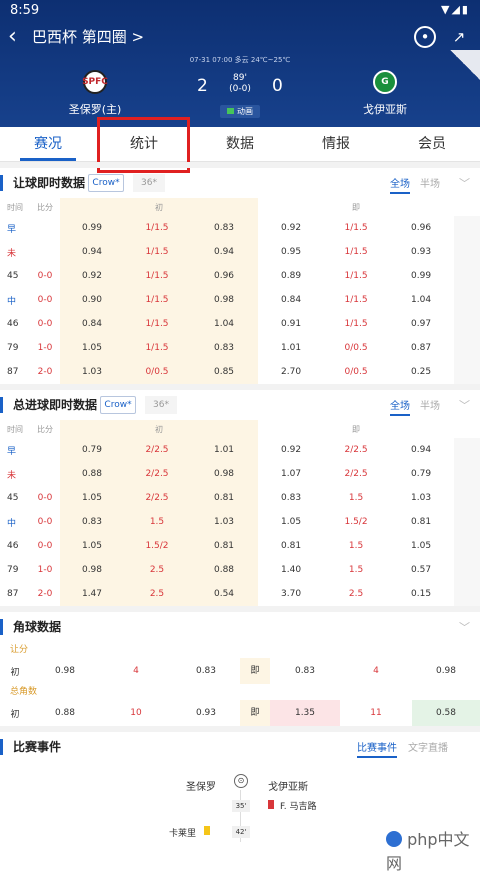 This screenshot has height=874, width=480. What do you see at coordinates (92, 276) in the screenshot?
I see `table-cell: 0.92` at bounding box center [92, 276].